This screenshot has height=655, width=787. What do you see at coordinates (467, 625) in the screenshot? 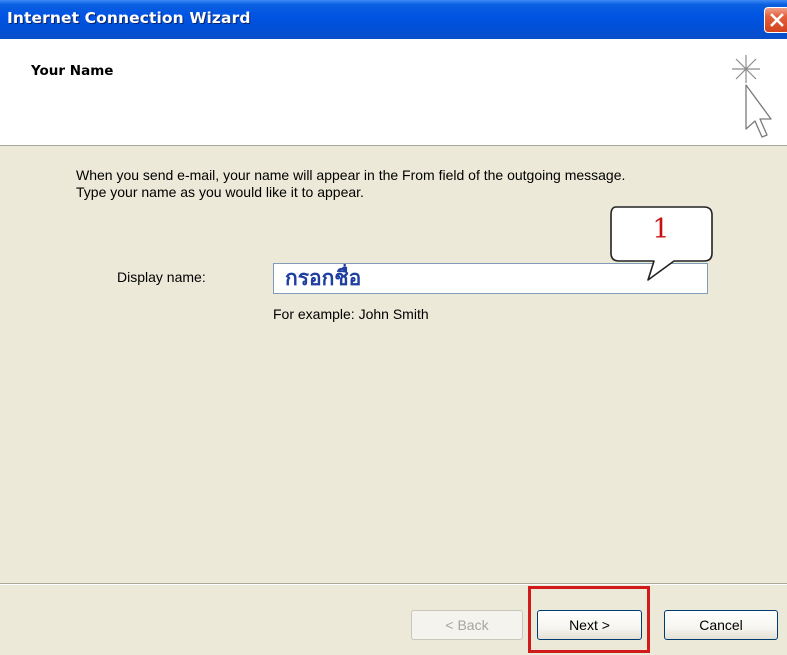
I see `back-button: < Back` at bounding box center [467, 625].